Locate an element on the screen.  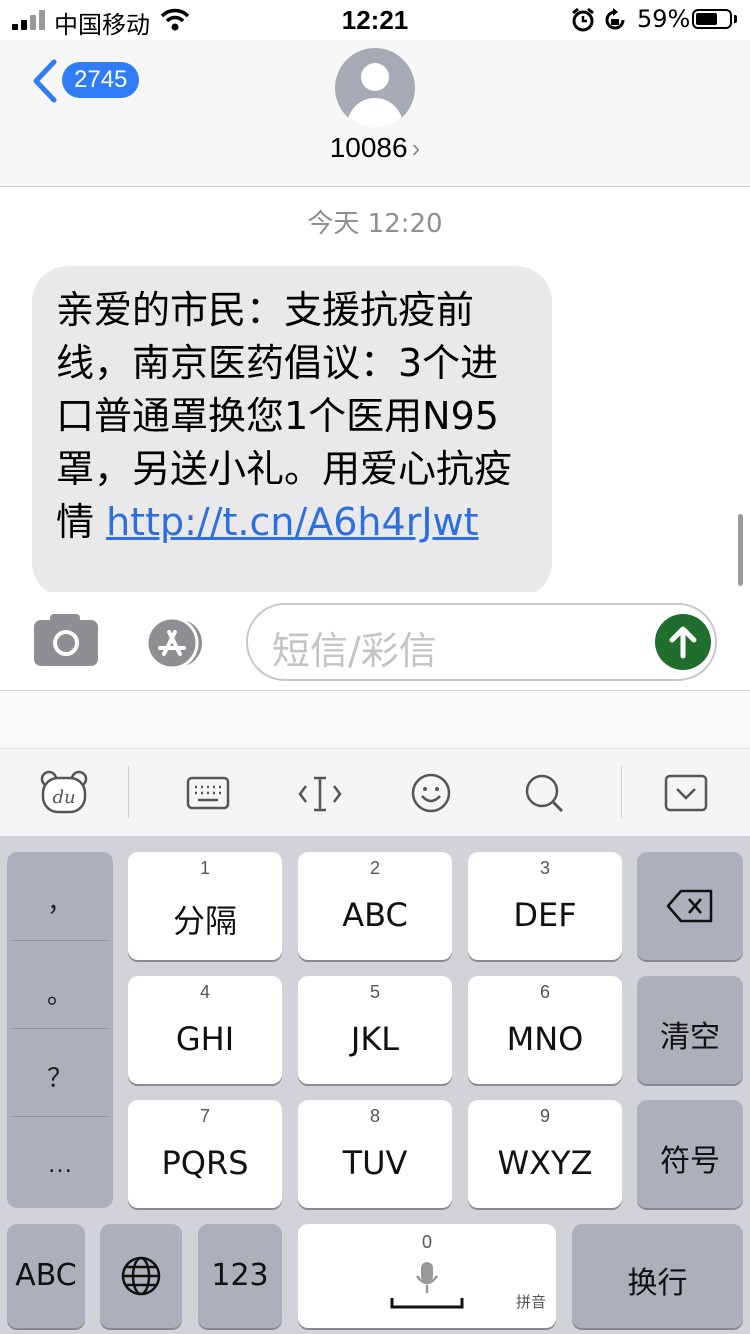
back-chevron-icon is located at coordinates (45, 81).